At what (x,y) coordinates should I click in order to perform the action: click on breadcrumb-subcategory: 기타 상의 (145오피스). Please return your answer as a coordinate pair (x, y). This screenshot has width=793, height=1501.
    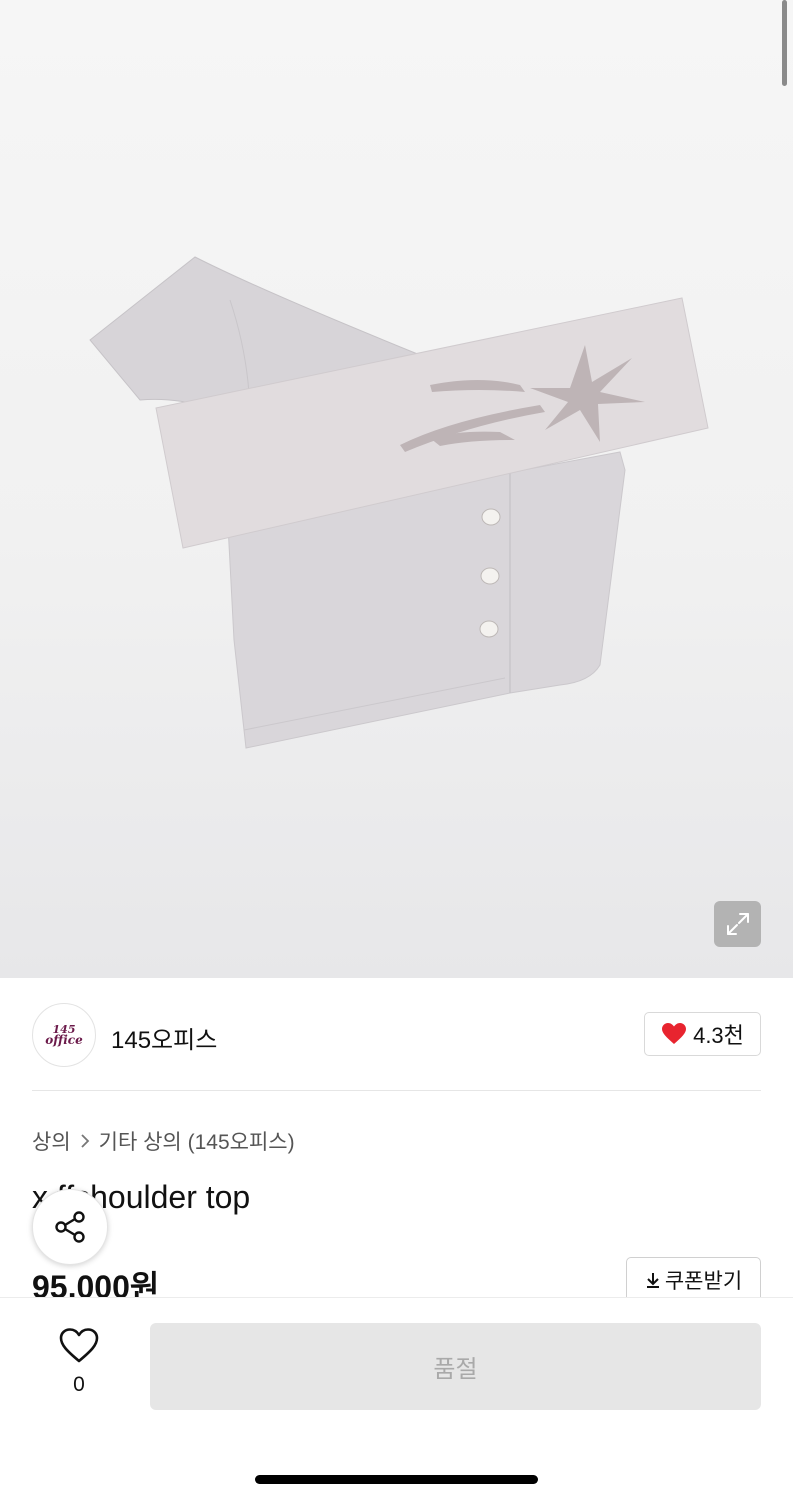
    Looking at the image, I should click on (197, 1141).